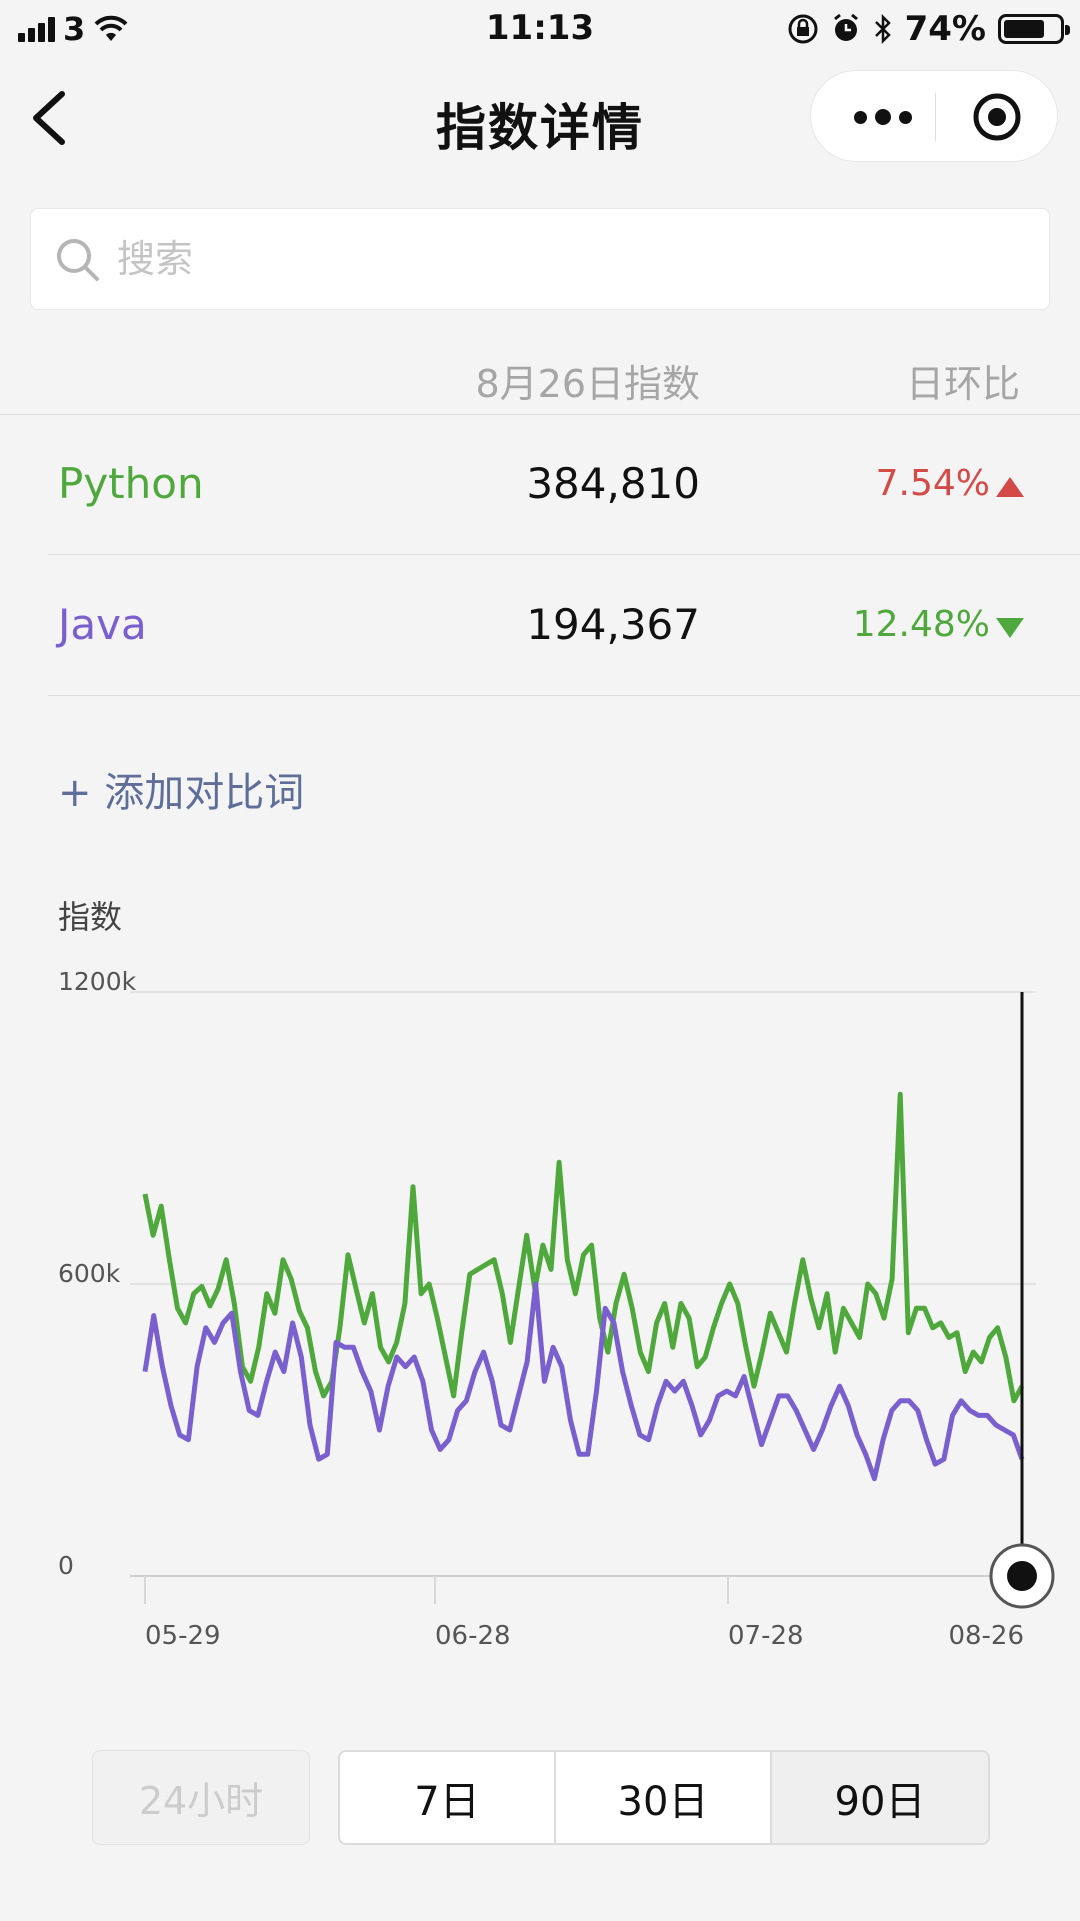  What do you see at coordinates (540, 29) in the screenshot?
I see `status-bar: 3 11:13 74%` at bounding box center [540, 29].